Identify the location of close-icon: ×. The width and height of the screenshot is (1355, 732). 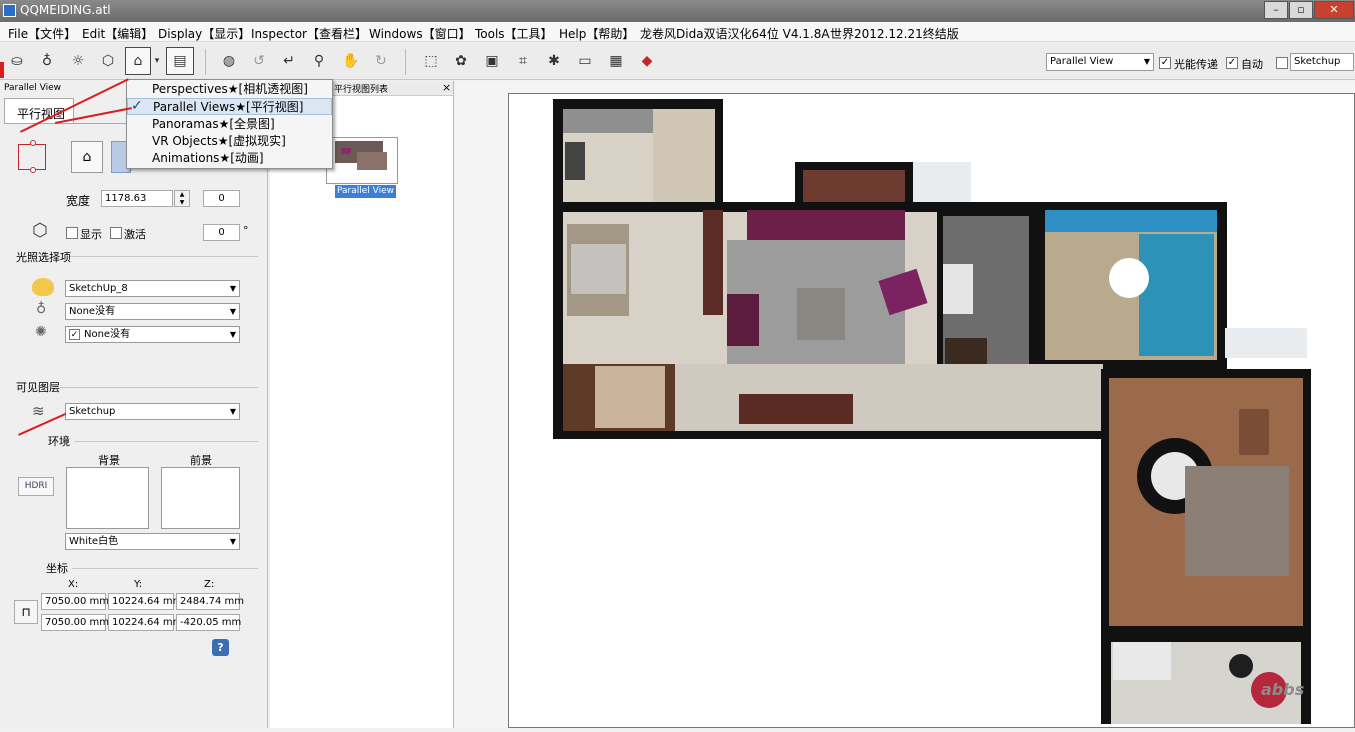
(446, 87).